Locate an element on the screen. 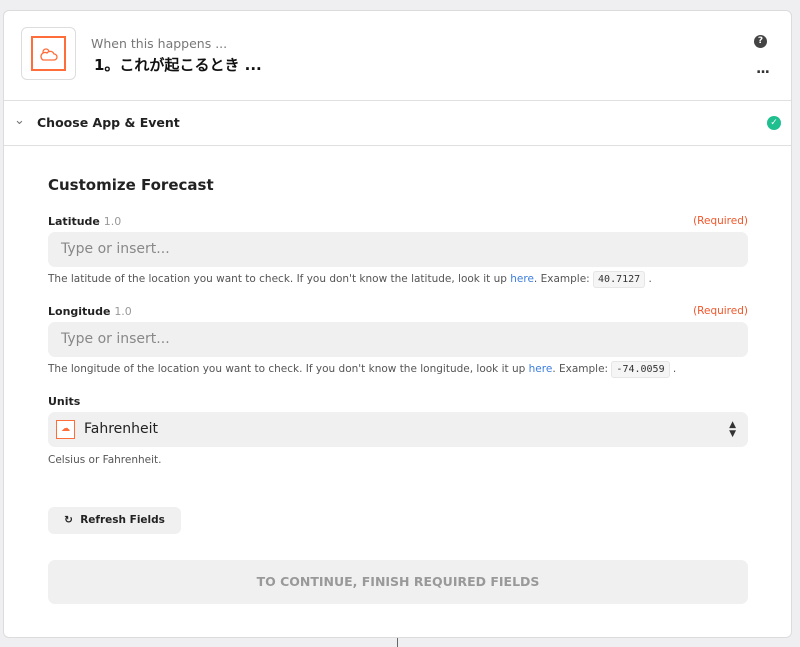  refresh-fields-button: ↻ Refresh Fields is located at coordinates (114, 520).